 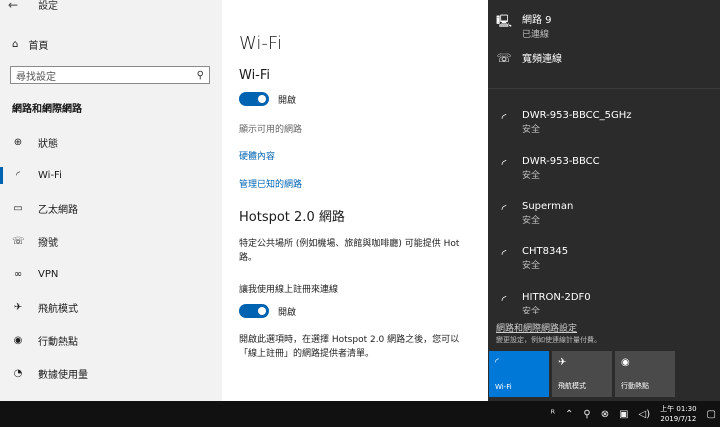 I want to click on search-placeholder: 尋找設定, so click(x=36, y=77).